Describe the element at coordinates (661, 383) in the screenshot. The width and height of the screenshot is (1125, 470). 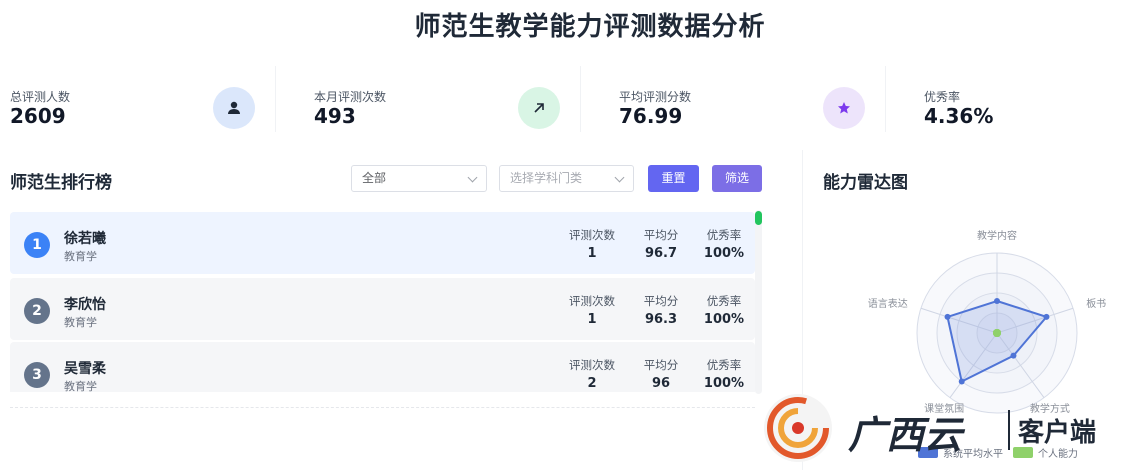
I see `metric-value: 96` at that location.